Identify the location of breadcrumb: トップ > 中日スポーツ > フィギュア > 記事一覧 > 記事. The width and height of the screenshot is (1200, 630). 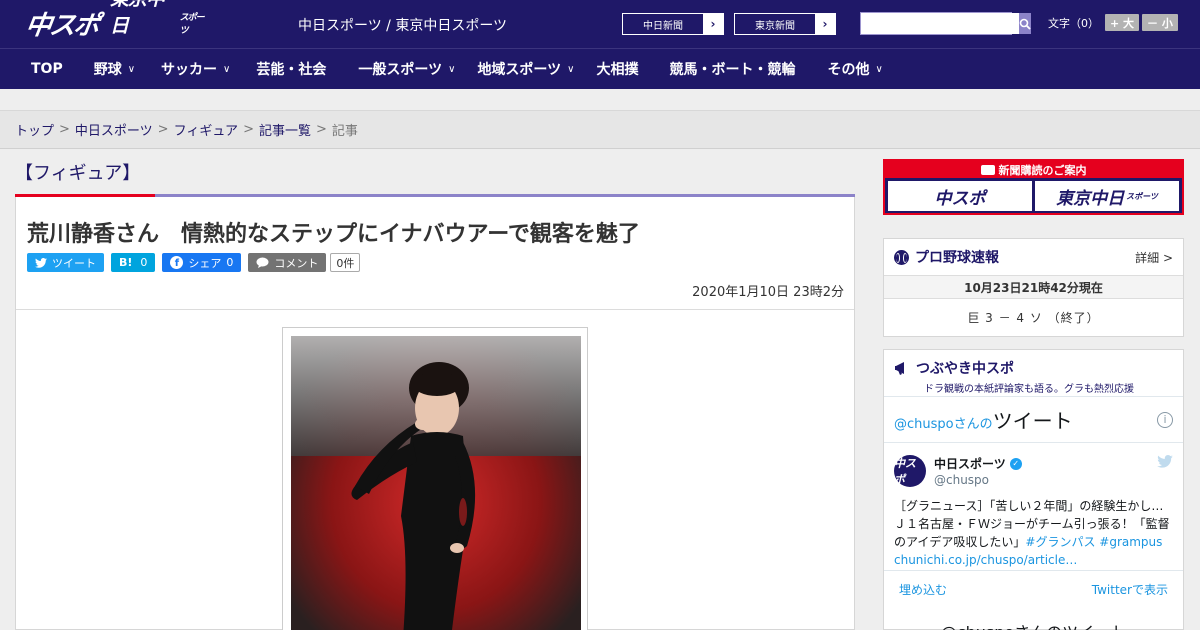
(600, 130).